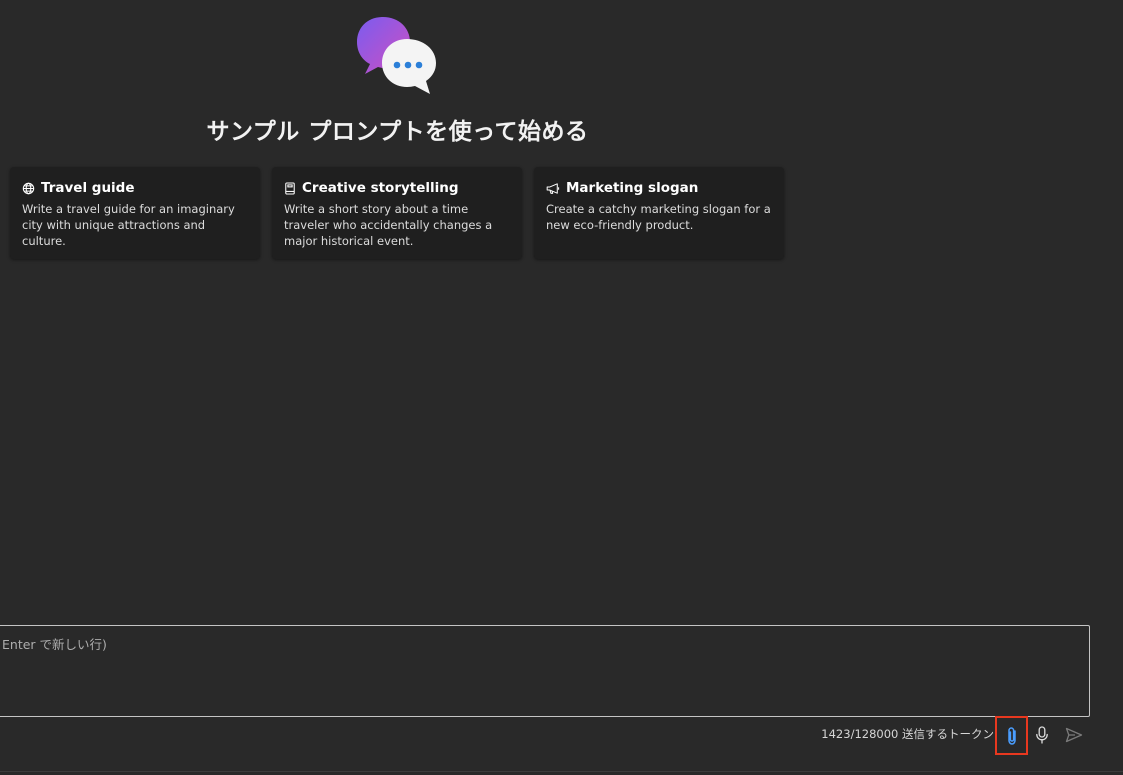 Image resolution: width=1123 pixels, height=775 pixels. Describe the element at coordinates (28, 188) in the screenshot. I see `globe-icon` at that location.